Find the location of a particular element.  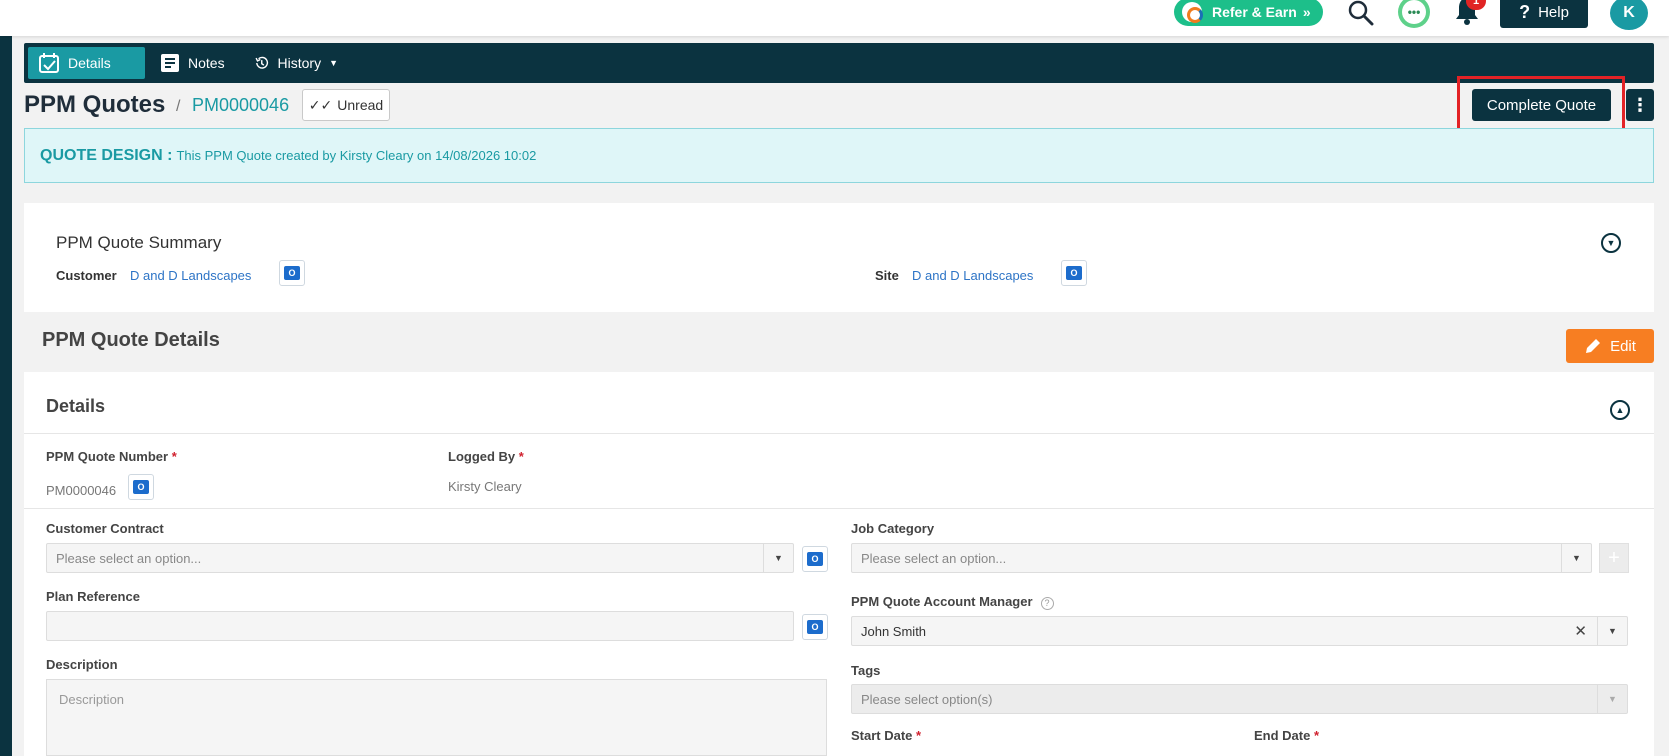

start-date-label: Start Date * is located at coordinates (886, 735).